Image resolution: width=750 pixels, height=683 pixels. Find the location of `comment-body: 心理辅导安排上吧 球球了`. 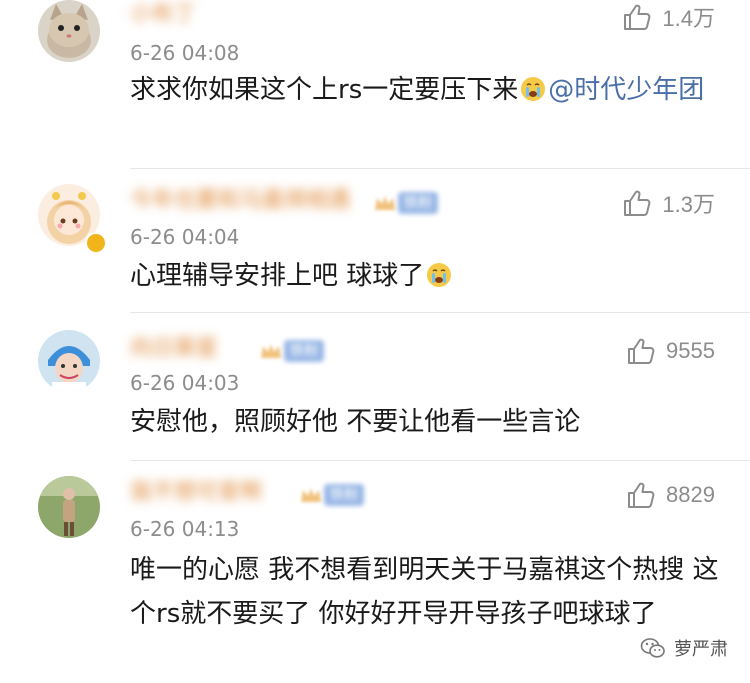

comment-body: 心理辅导安排上吧 球球了 is located at coordinates (277, 276).